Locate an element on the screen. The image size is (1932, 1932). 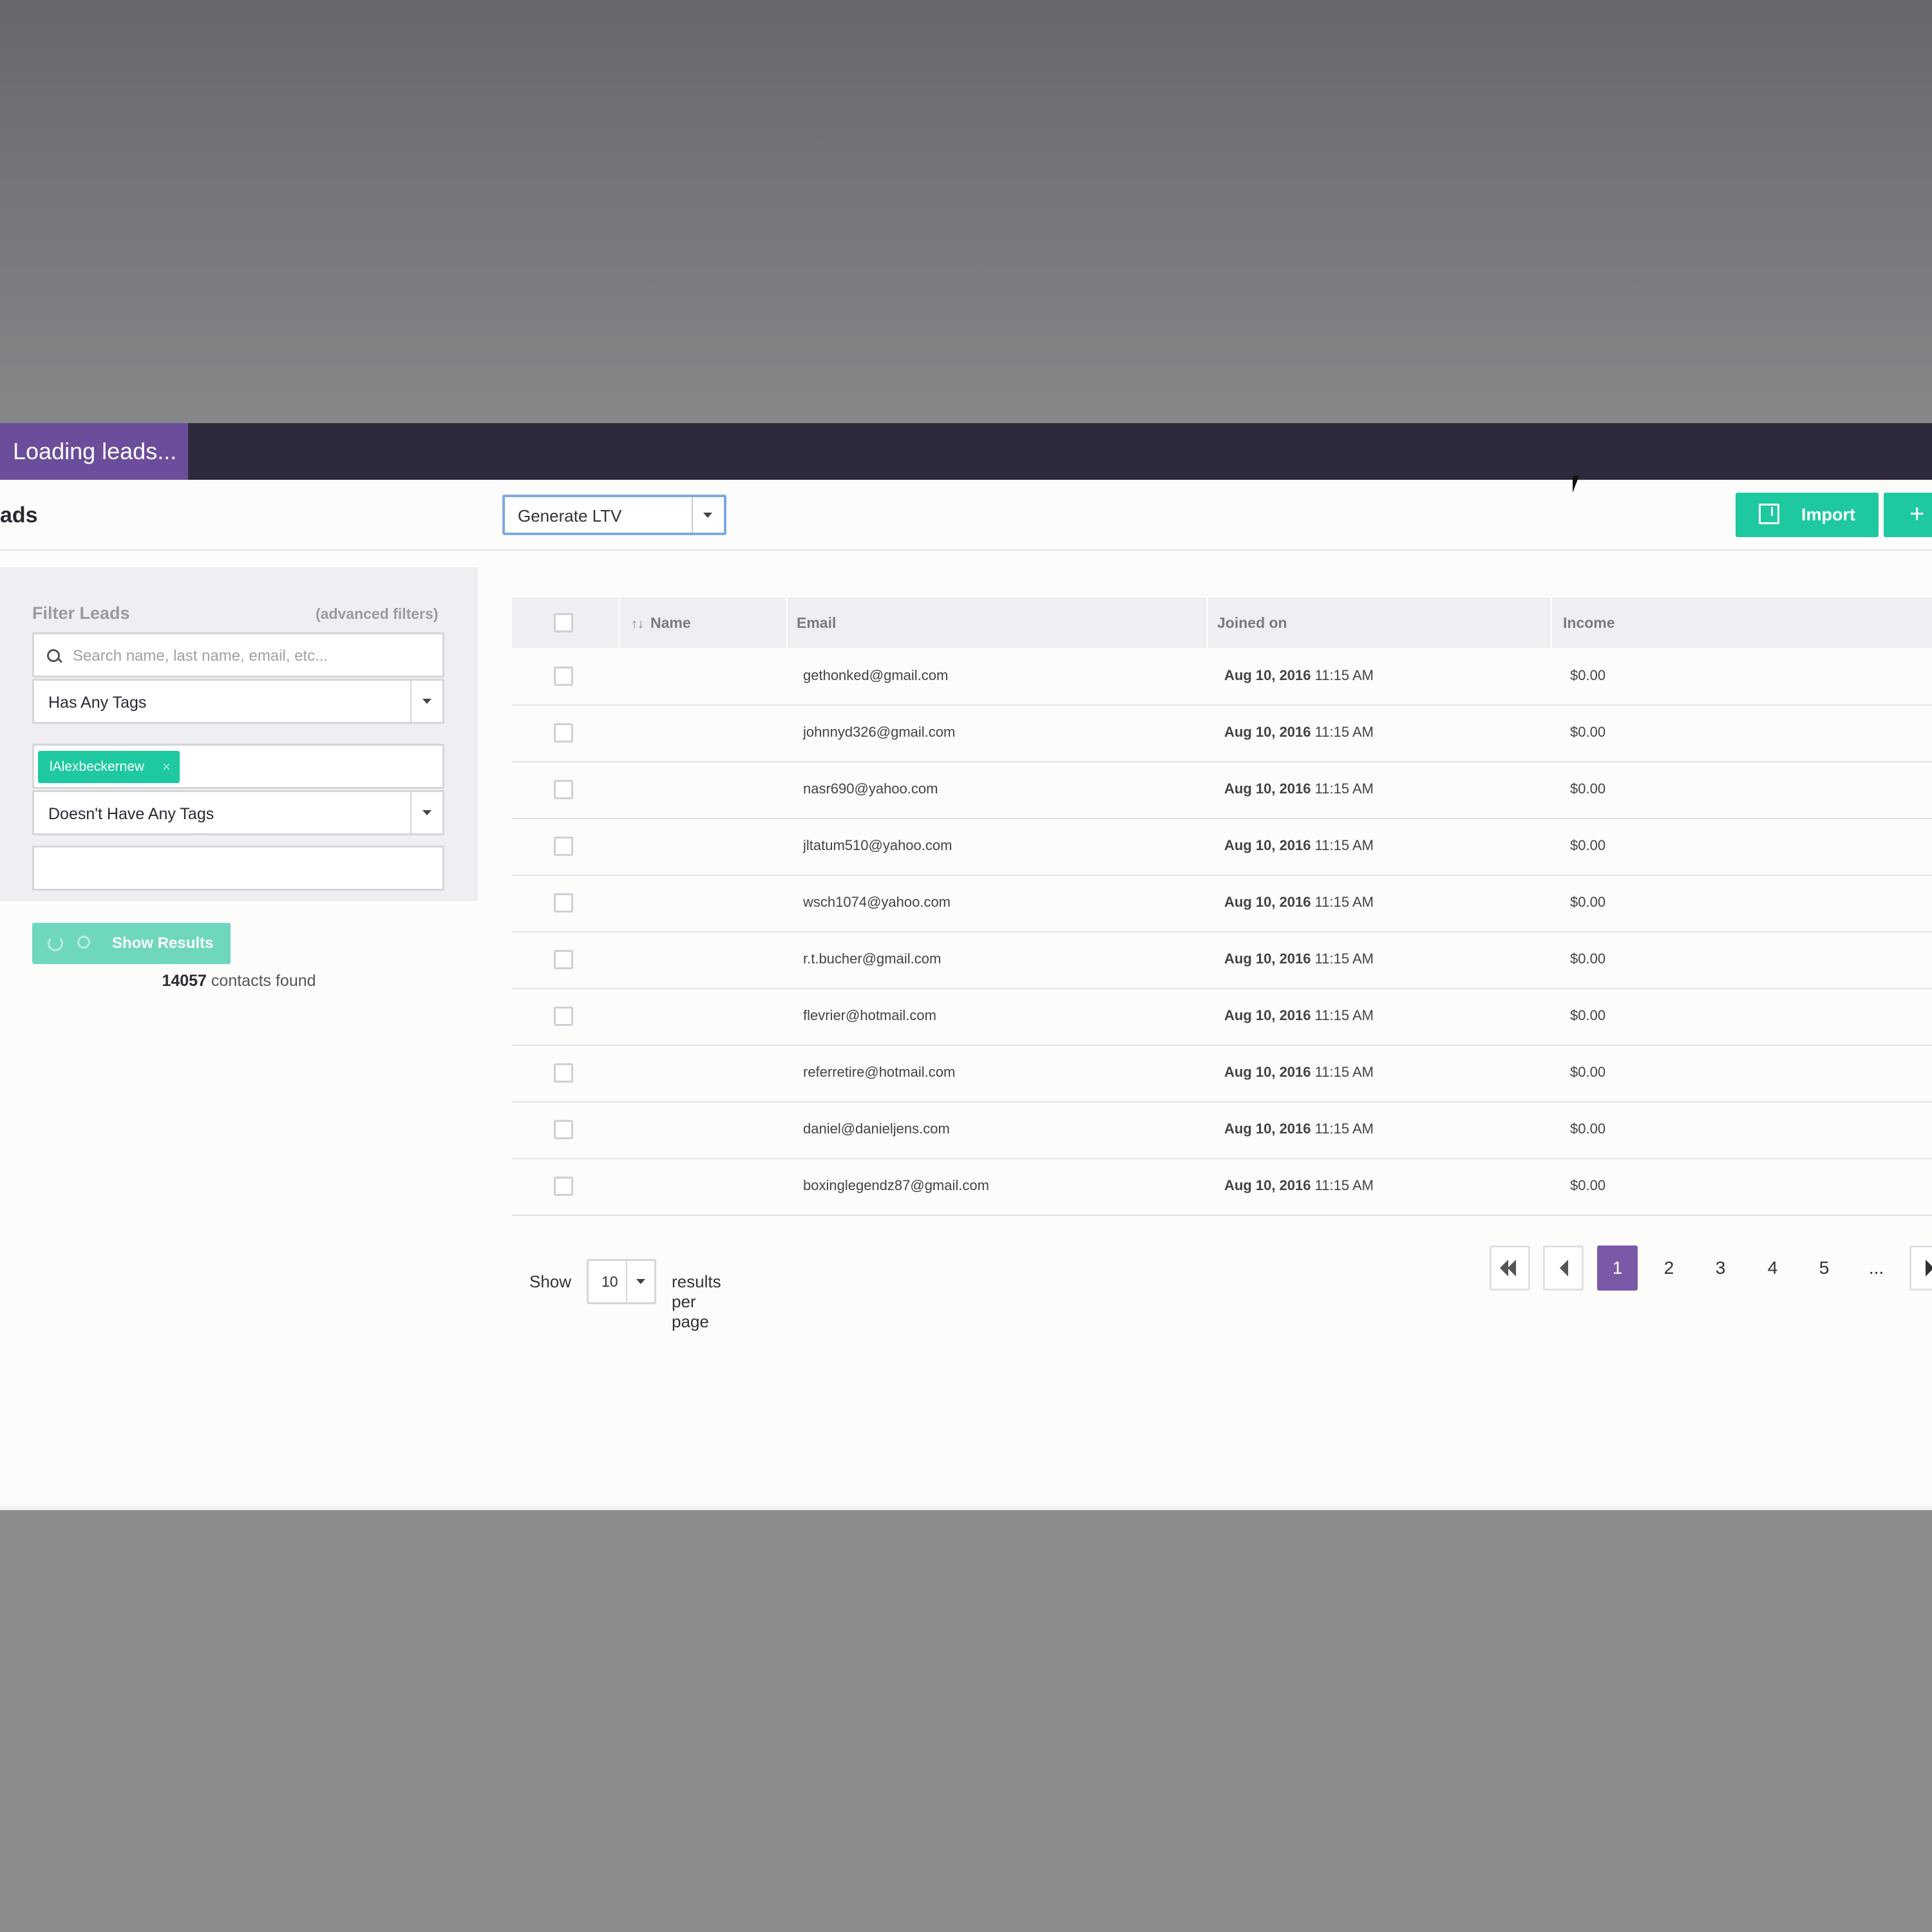
mouse-cursor-icon is located at coordinates (1576, 484).